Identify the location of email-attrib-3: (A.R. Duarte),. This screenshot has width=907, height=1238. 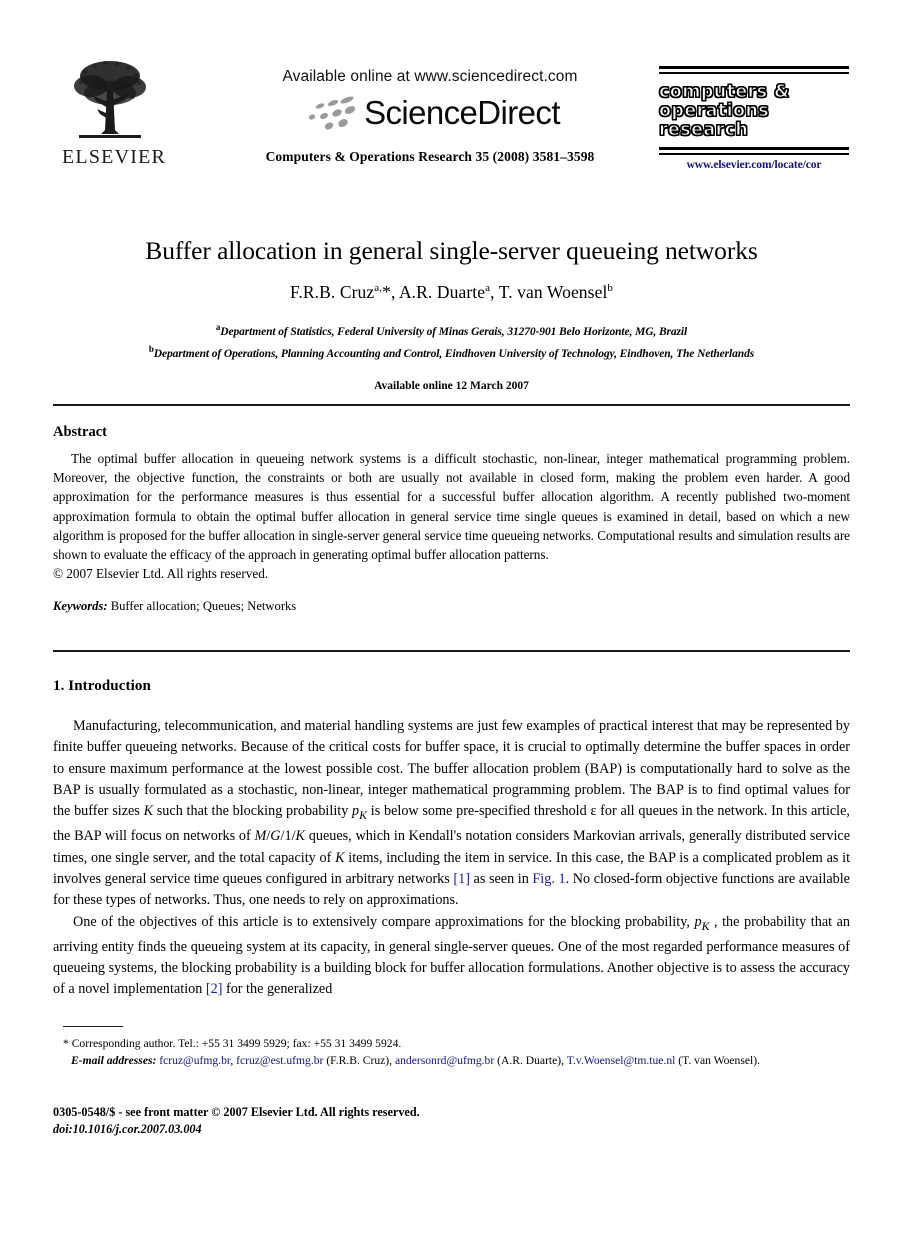
(531, 1061).